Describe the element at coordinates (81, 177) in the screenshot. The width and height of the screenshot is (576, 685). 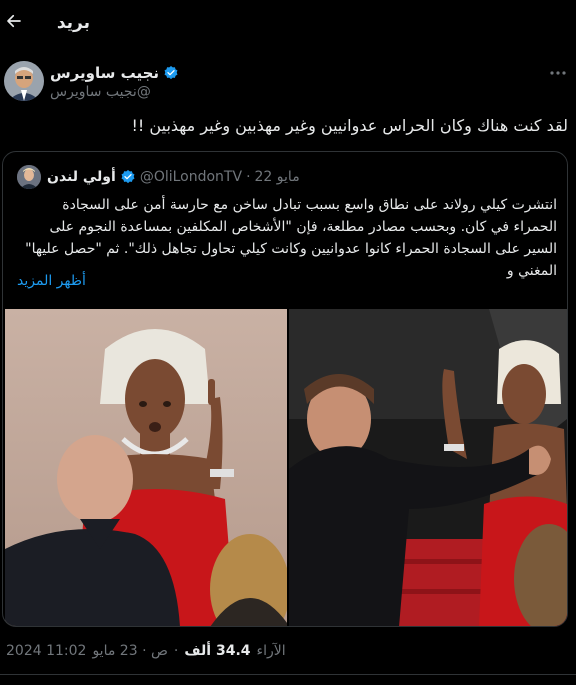
I see `quoted-author-name: أولي لندن` at that location.